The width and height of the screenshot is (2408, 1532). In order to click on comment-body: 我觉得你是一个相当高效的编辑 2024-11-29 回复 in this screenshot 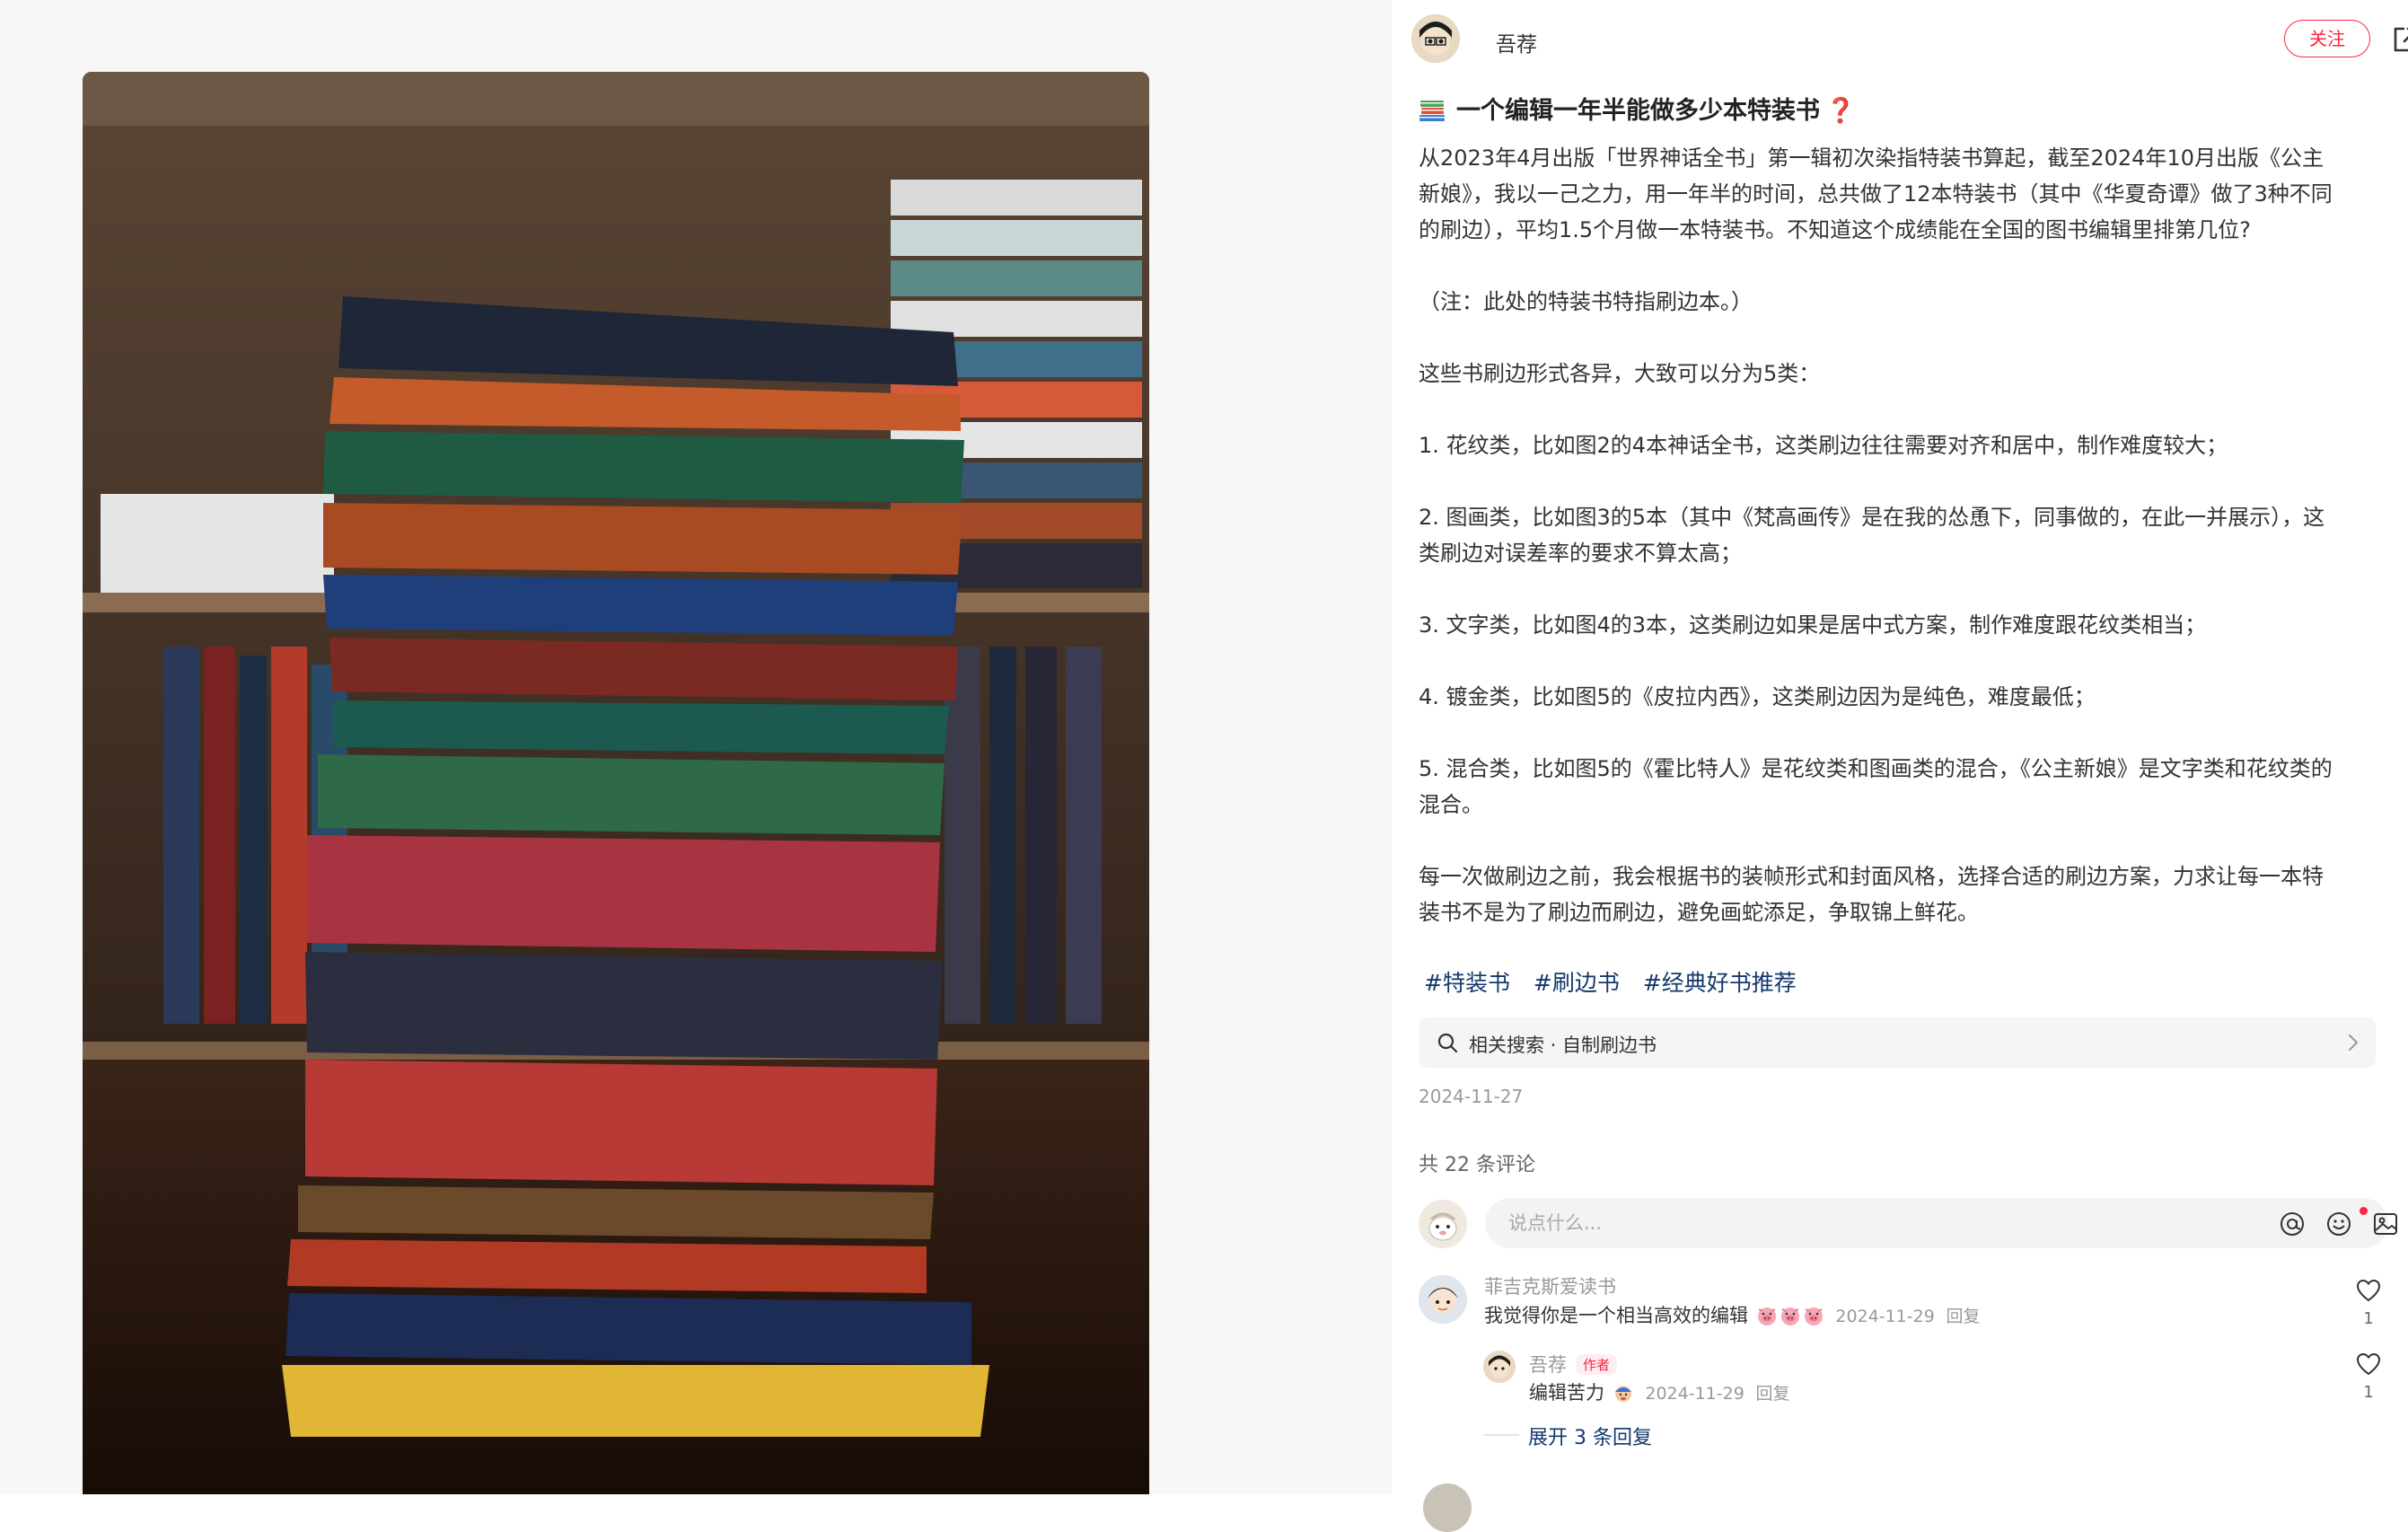, I will do `click(1732, 1314)`.